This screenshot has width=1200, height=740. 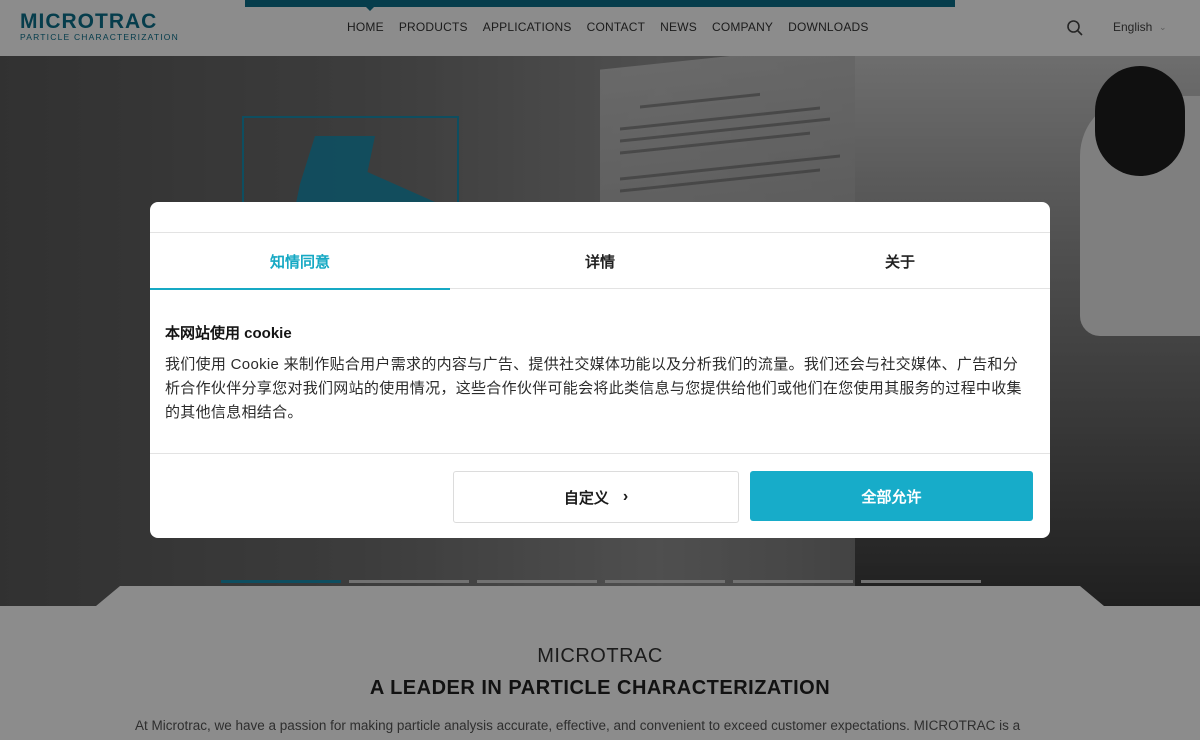 I want to click on customize-button: 自定义 ›, so click(x=596, y=497).